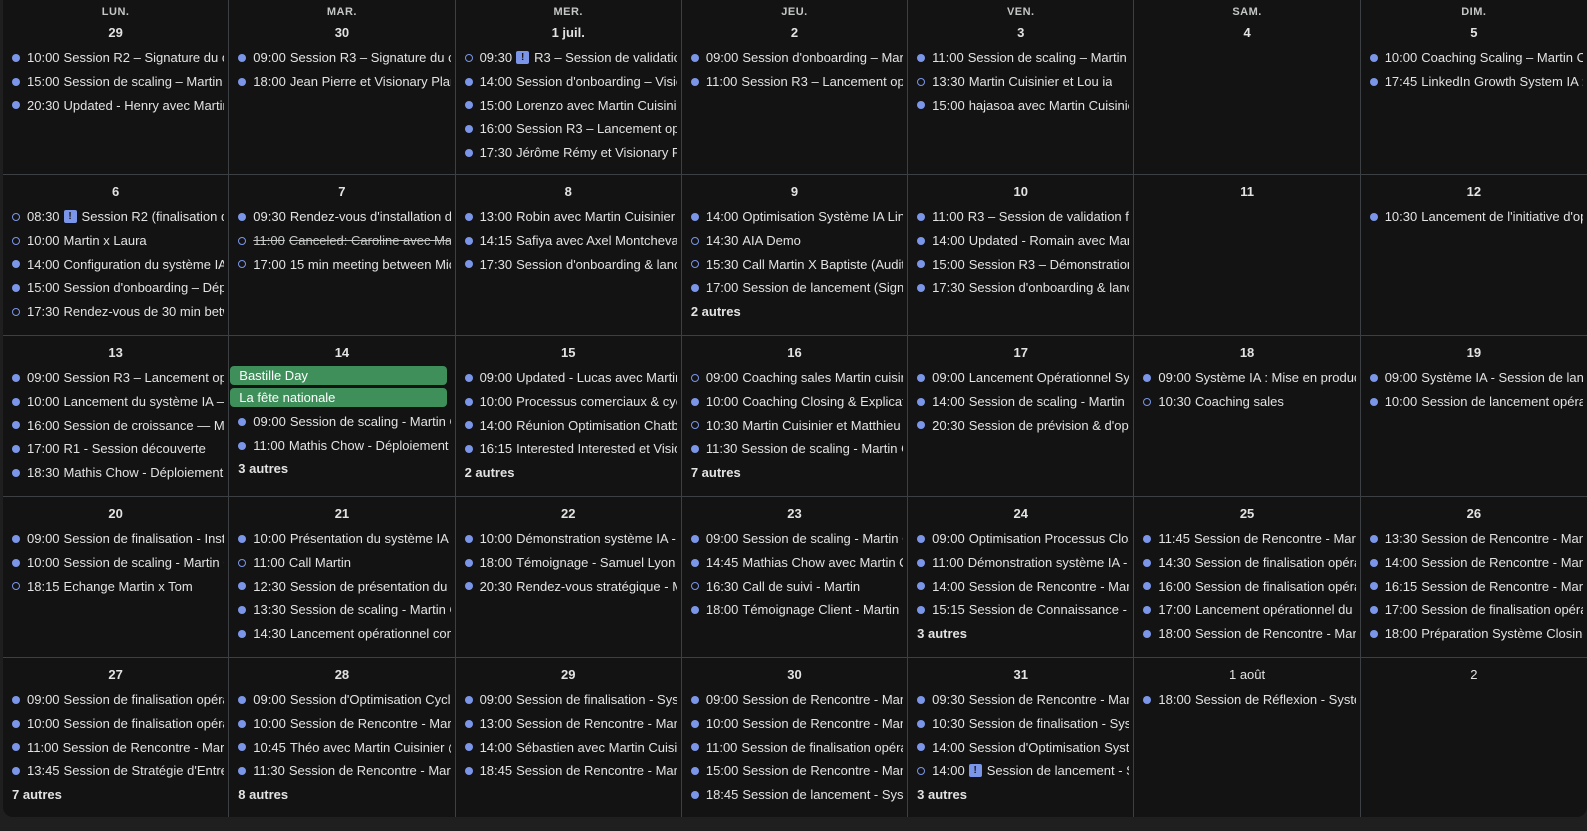 The height and width of the screenshot is (831, 1587). I want to click on calendar-event: 17:30Session d'onboarding & lancement, so click(568, 264).